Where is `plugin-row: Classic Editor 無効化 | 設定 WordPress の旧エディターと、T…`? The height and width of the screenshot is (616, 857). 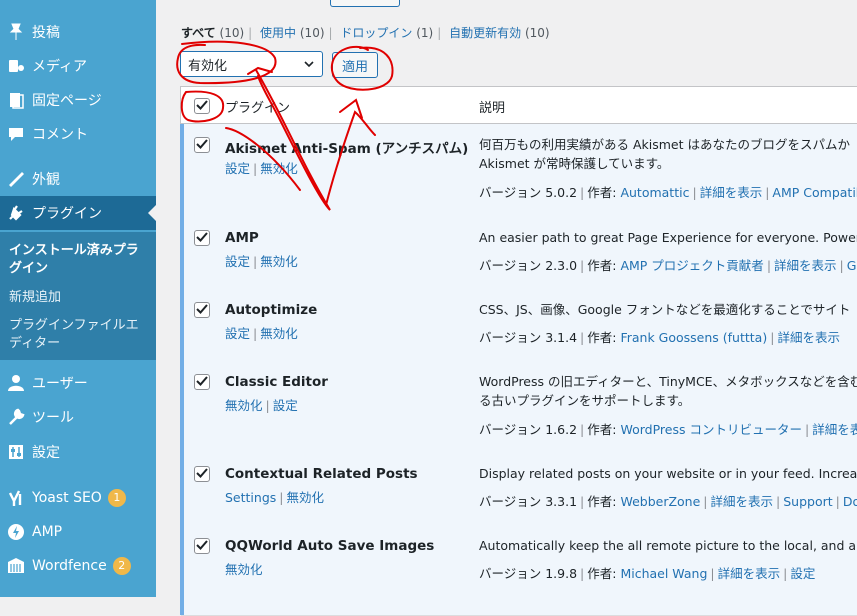 plugin-row: Classic Editor 無効化 | 設定 WordPress の旧エディターと、T… is located at coordinates (518, 407).